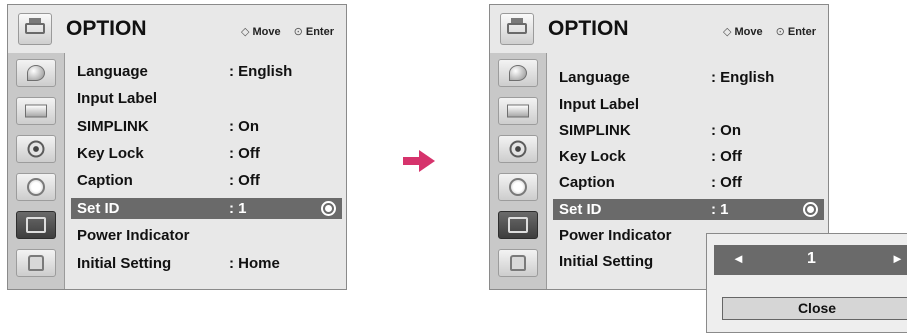  I want to click on set-id-value-selector: ◄ 1 ►, so click(810, 260).